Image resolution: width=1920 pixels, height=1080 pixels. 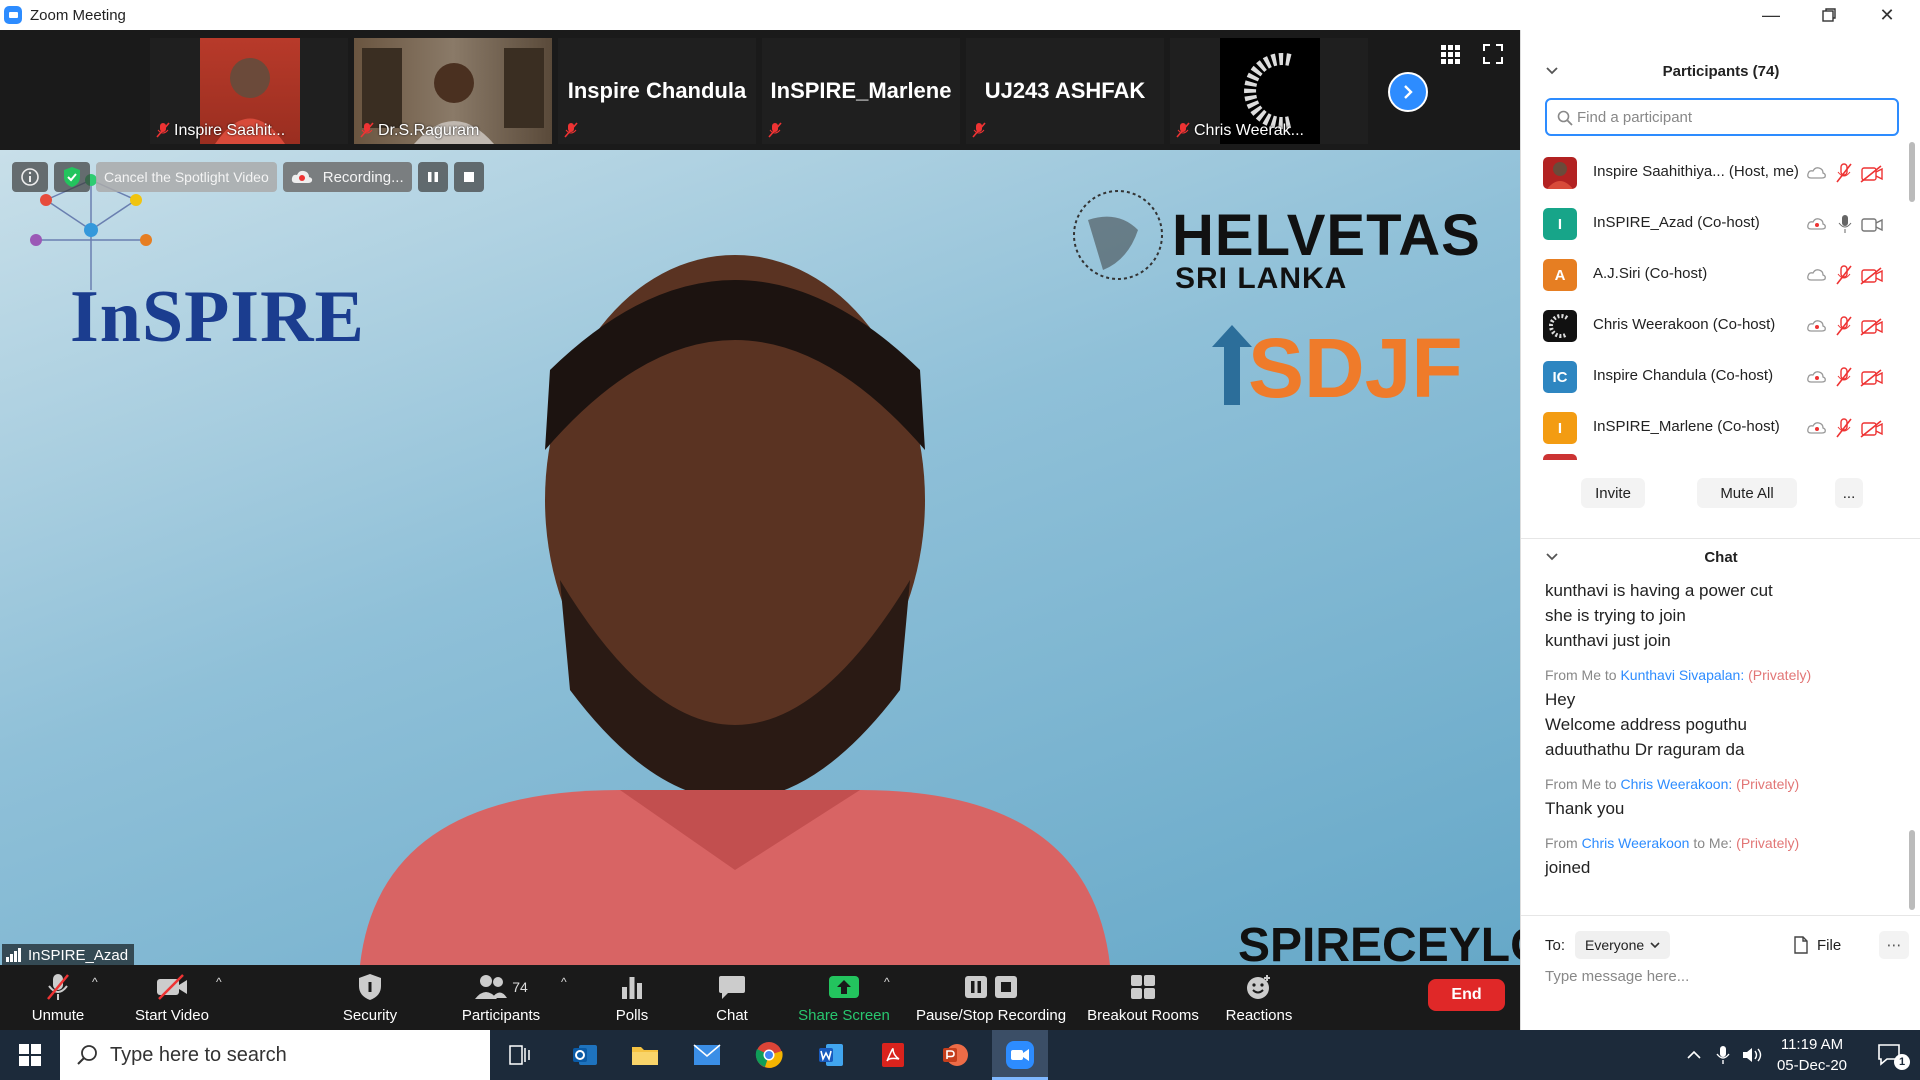 I want to click on microphone-tray-button, so click(x=1723, y=1055).